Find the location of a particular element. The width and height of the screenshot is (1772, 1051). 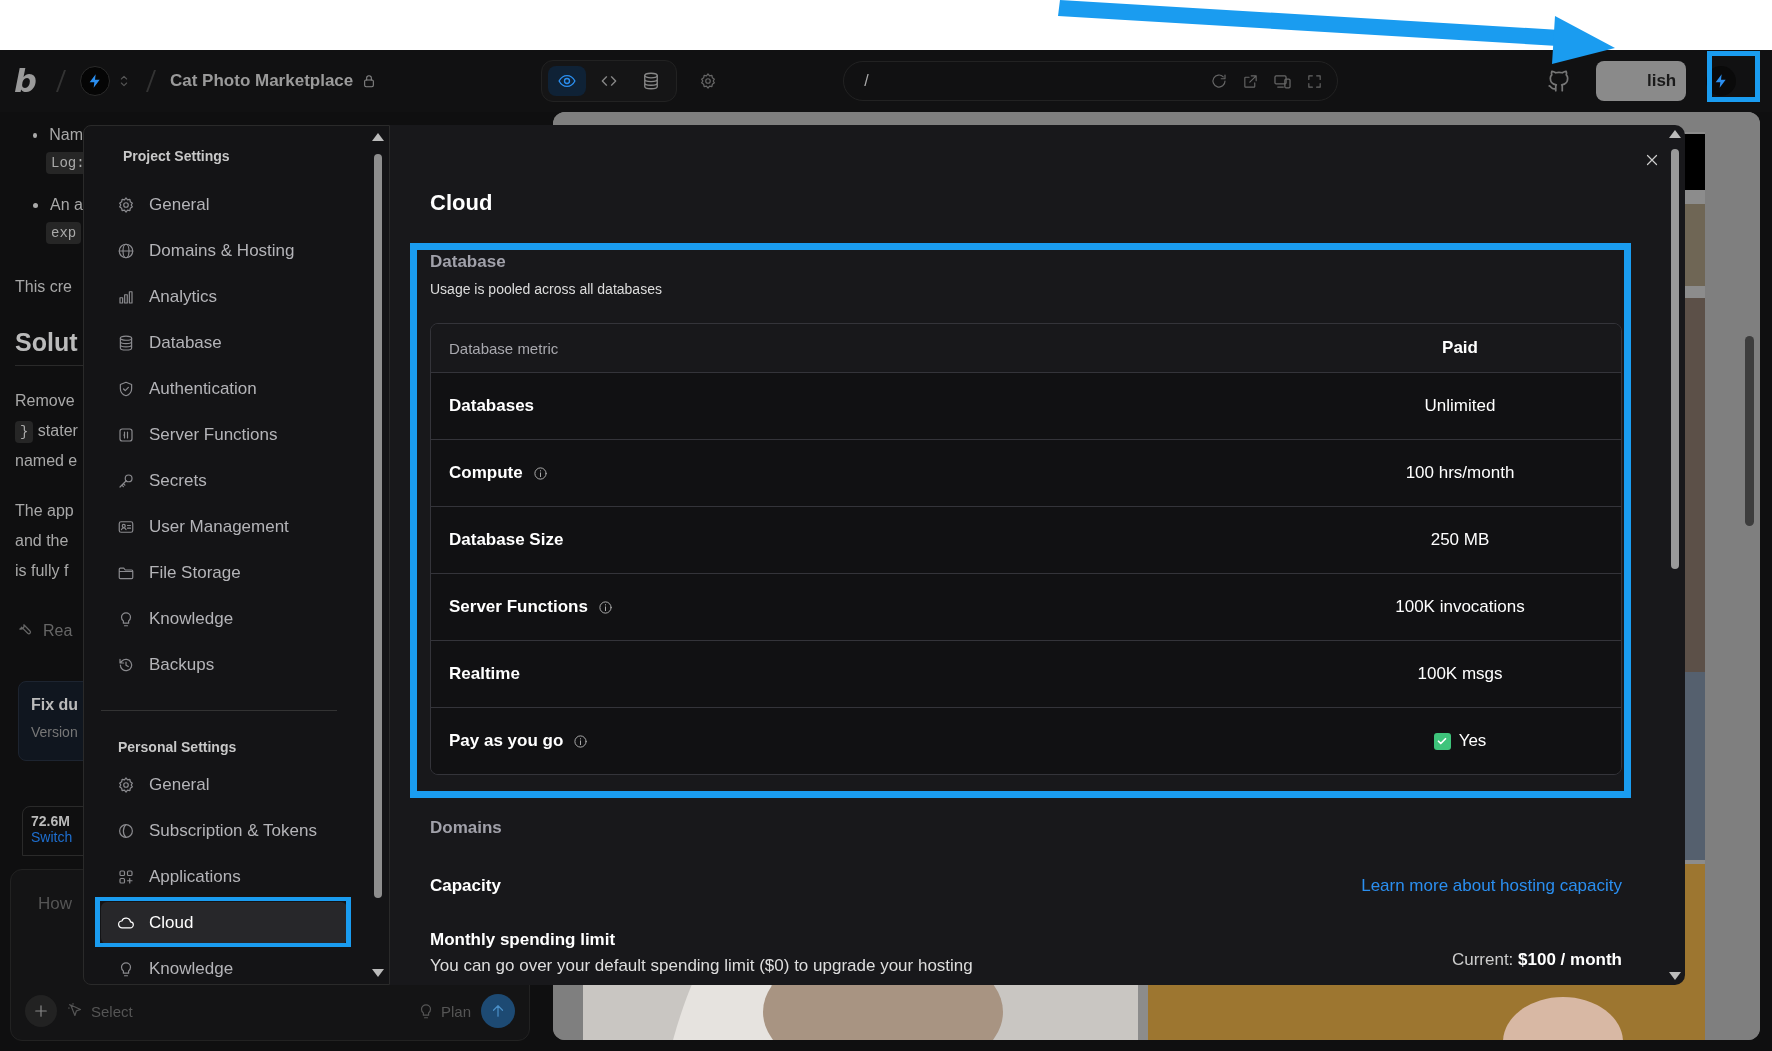

database-icon is located at coordinates (126, 343).